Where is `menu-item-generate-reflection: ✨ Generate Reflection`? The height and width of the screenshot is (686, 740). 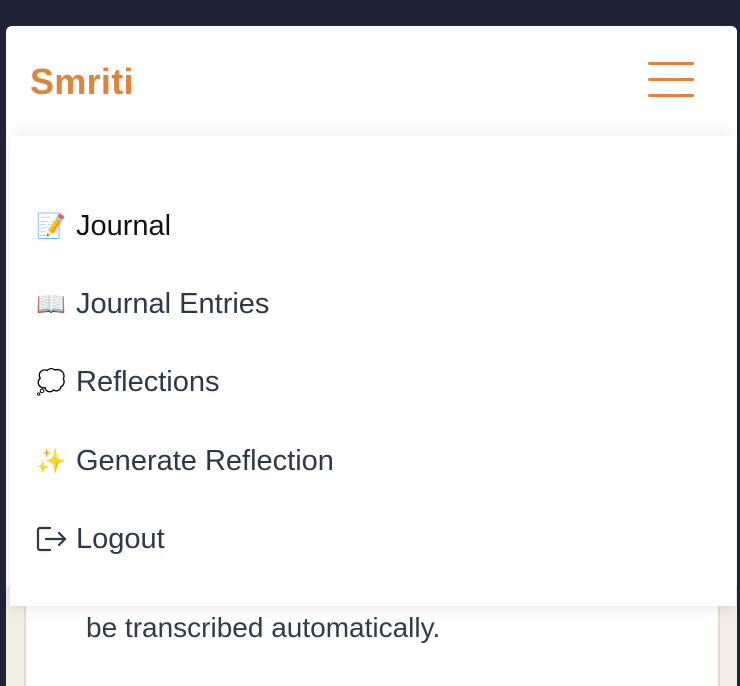 menu-item-generate-reflection: ✨ Generate Reflection is located at coordinates (185, 461).